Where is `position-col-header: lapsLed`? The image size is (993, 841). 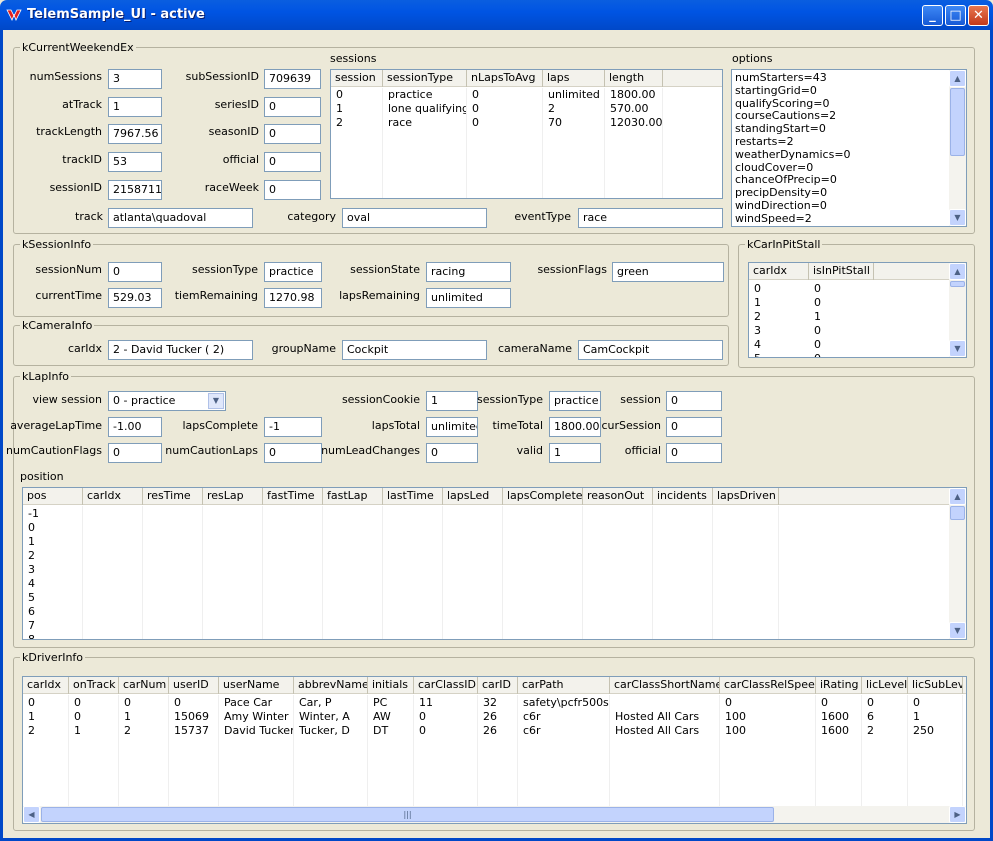 position-col-header: lapsLed is located at coordinates (473, 496).